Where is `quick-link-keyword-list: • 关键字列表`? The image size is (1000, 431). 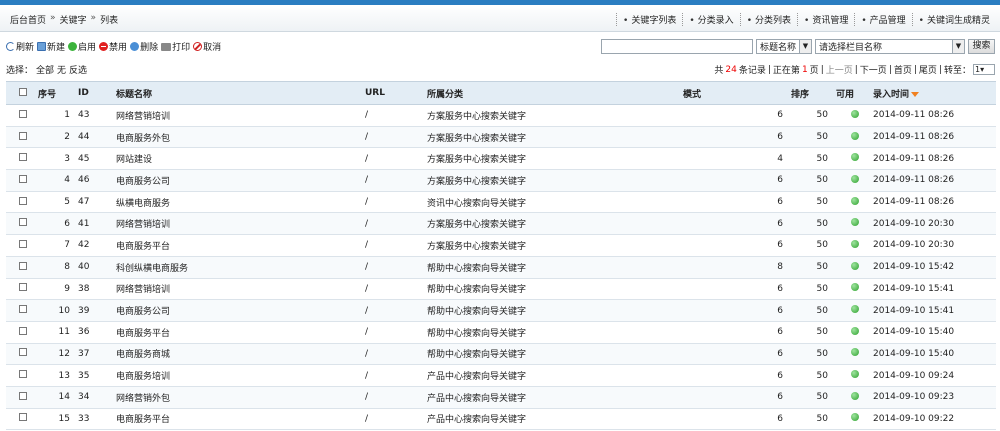 quick-link-keyword-list: • 关键字列表 is located at coordinates (649, 19).